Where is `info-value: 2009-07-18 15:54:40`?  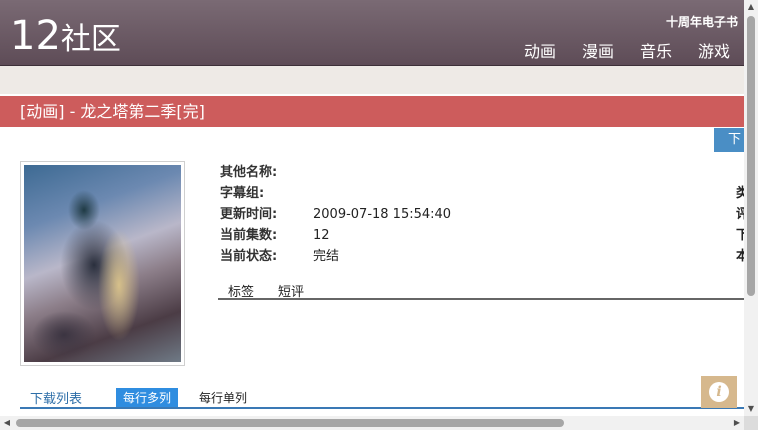
info-value: 2009-07-18 15:54:40 is located at coordinates (382, 214).